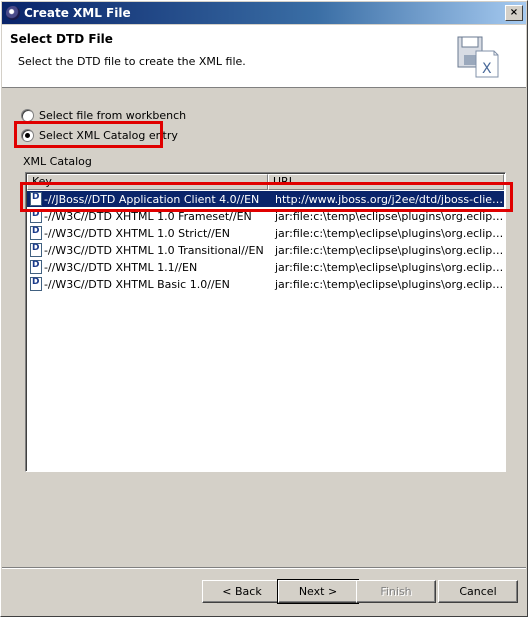  What do you see at coordinates (27, 135) in the screenshot?
I see `catalog-radio-button` at bounding box center [27, 135].